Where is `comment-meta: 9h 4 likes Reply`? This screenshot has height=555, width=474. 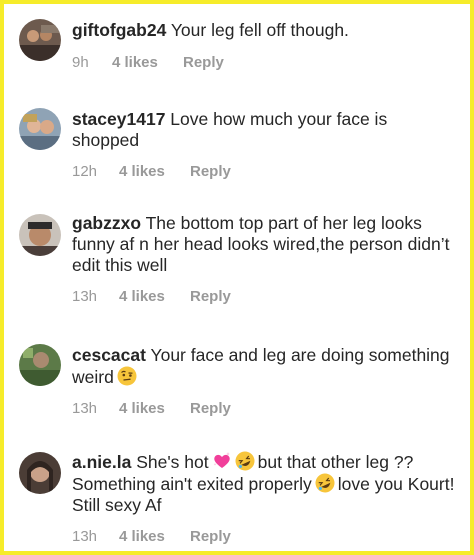
comment-meta: 9h 4 likes Reply is located at coordinates (265, 62).